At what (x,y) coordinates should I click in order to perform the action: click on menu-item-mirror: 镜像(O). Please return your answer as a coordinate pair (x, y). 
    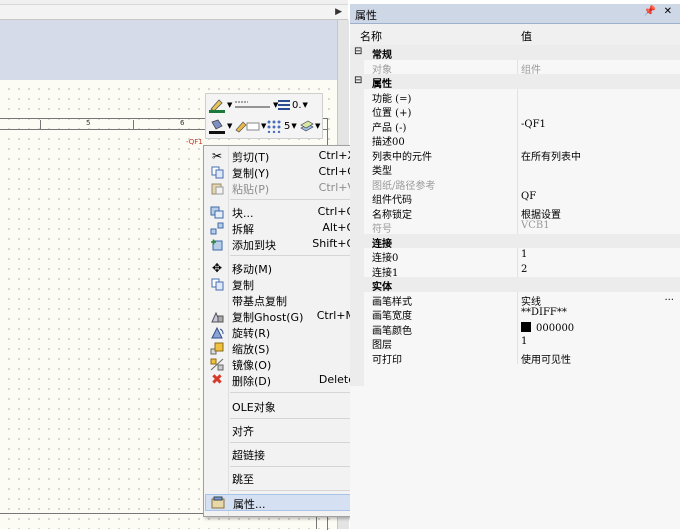
    Looking at the image, I should click on (284, 364).